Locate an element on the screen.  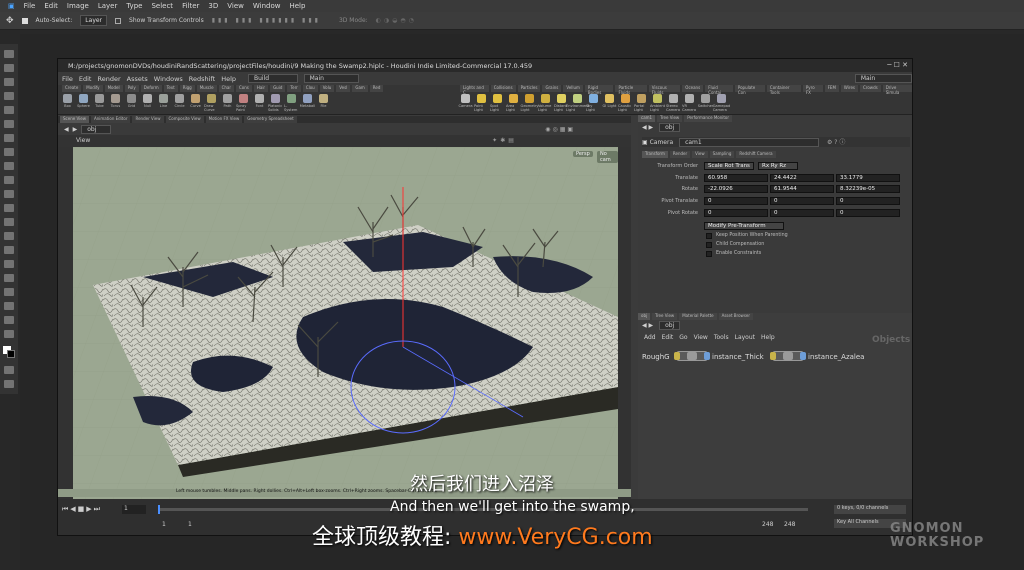
tab-scene-view: Scene View is located at coordinates (74, 119).